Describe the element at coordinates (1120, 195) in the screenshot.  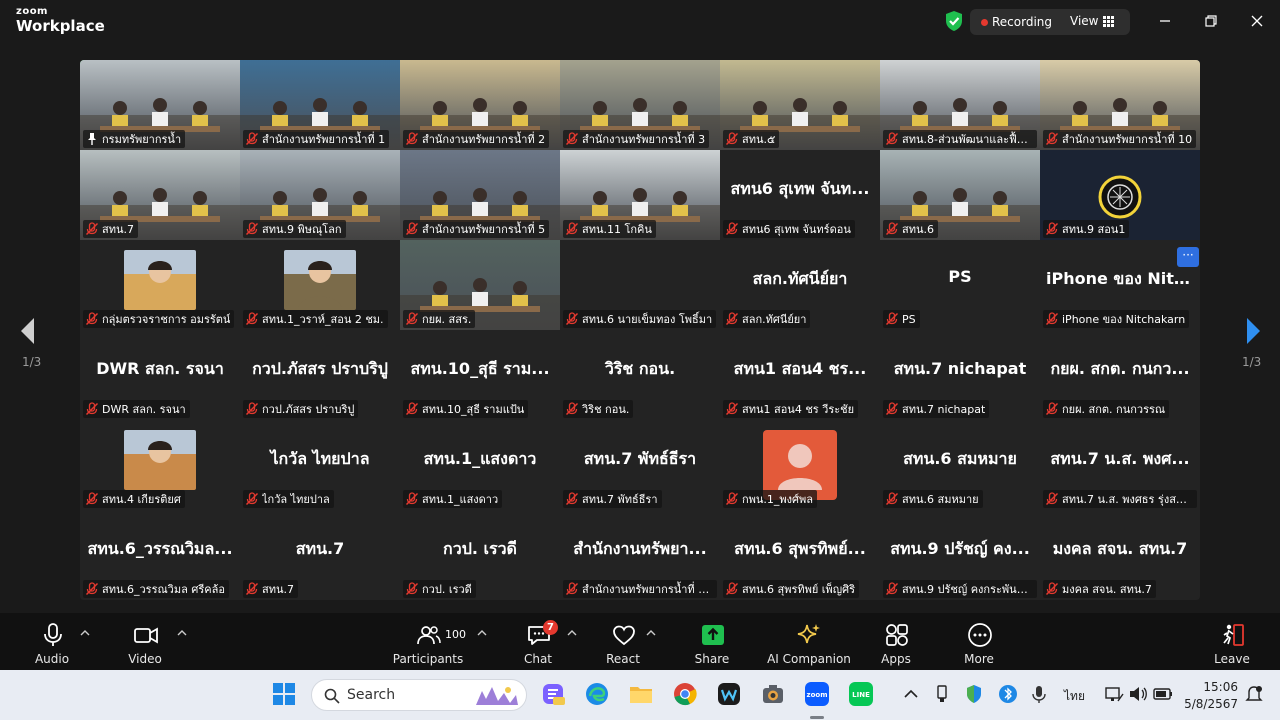
I see `participant-tile: สทน.9 สอน1` at that location.